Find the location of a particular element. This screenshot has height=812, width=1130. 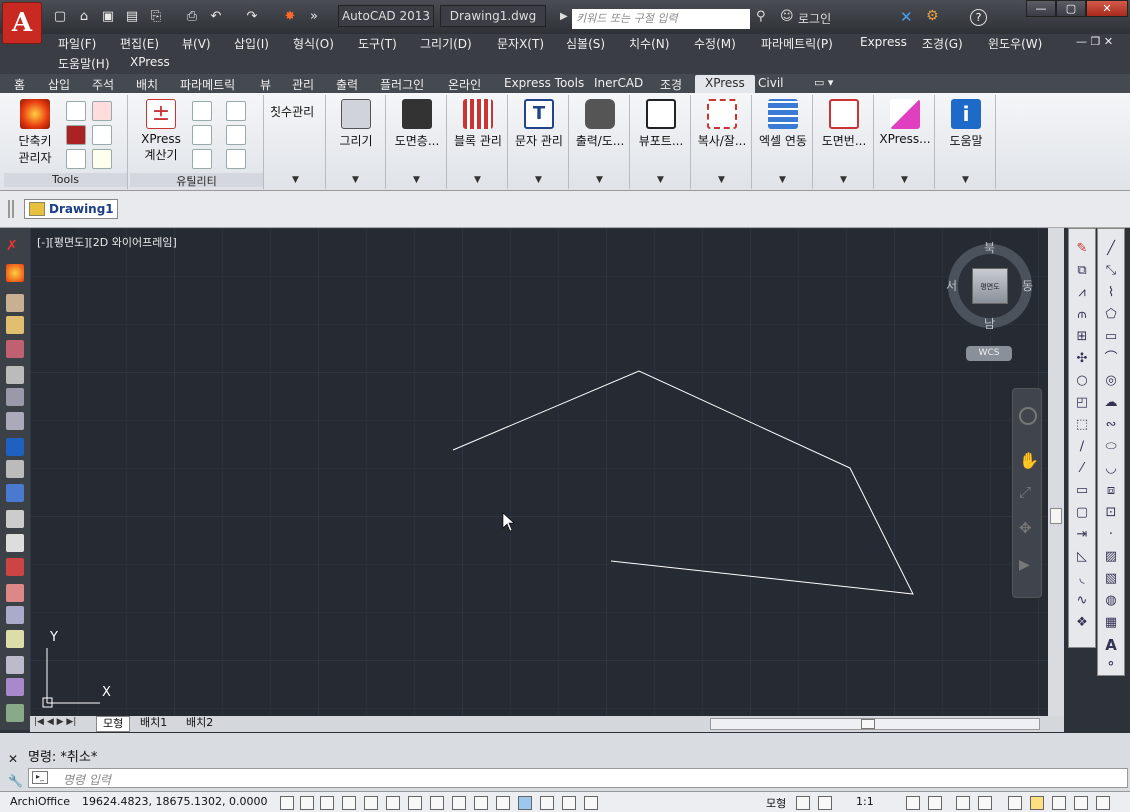

polar-icon is located at coordinates (371, 803).